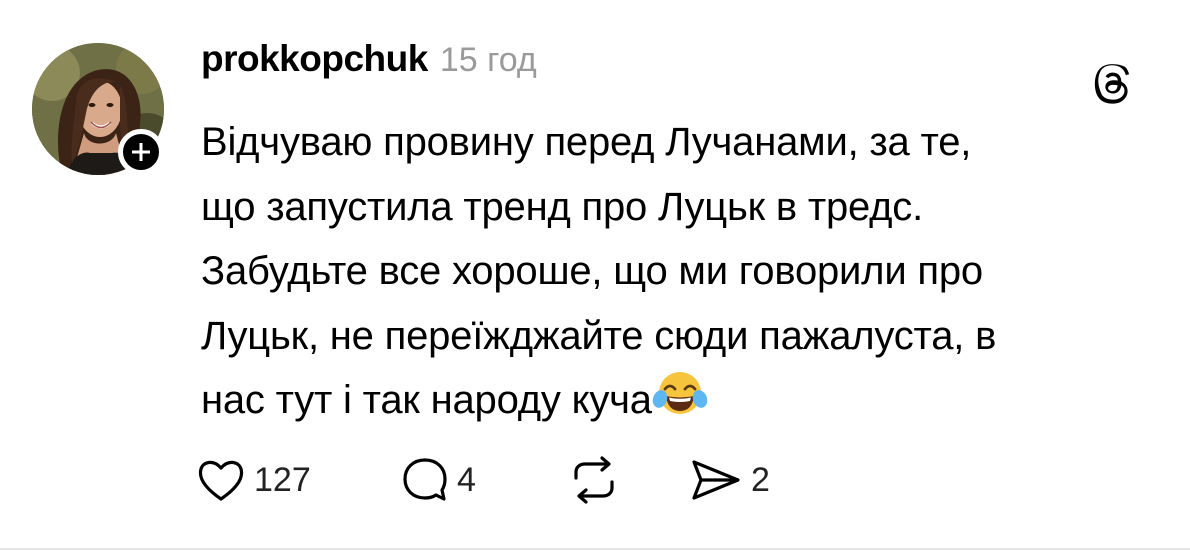 Image resolution: width=1190 pixels, height=558 pixels. I want to click on divider, so click(595, 549).